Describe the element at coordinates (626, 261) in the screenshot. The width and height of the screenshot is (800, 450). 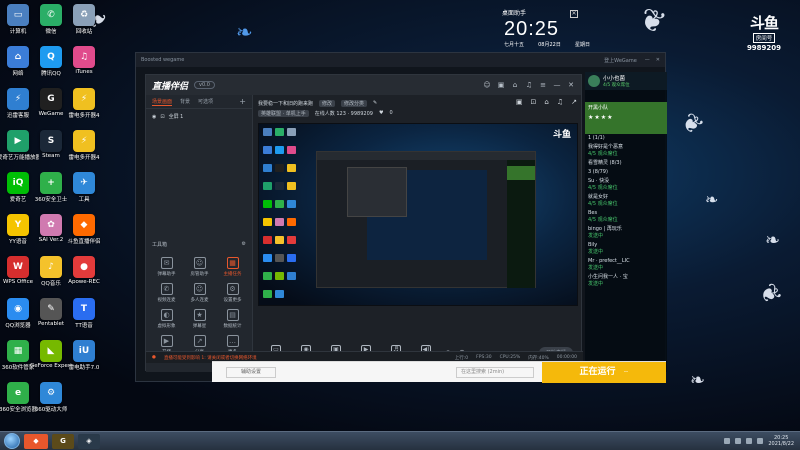
I see `chat-user: Mr · prefect__LIC` at that location.